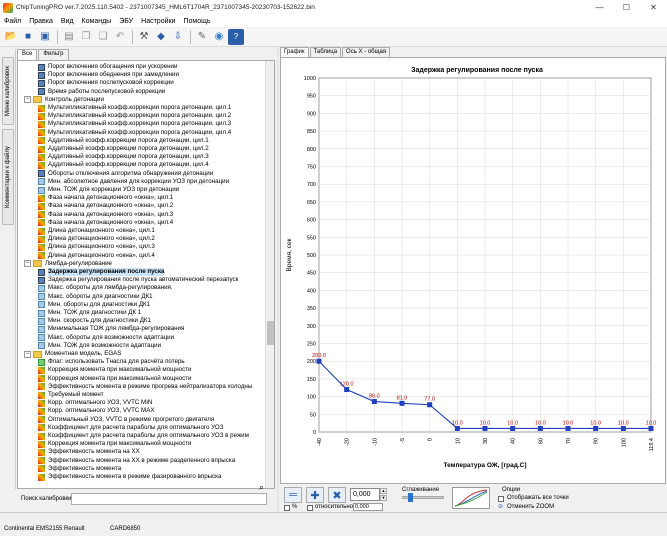  What do you see at coordinates (287, 508) in the screenshot?
I see `percent-checkbox` at bounding box center [287, 508].